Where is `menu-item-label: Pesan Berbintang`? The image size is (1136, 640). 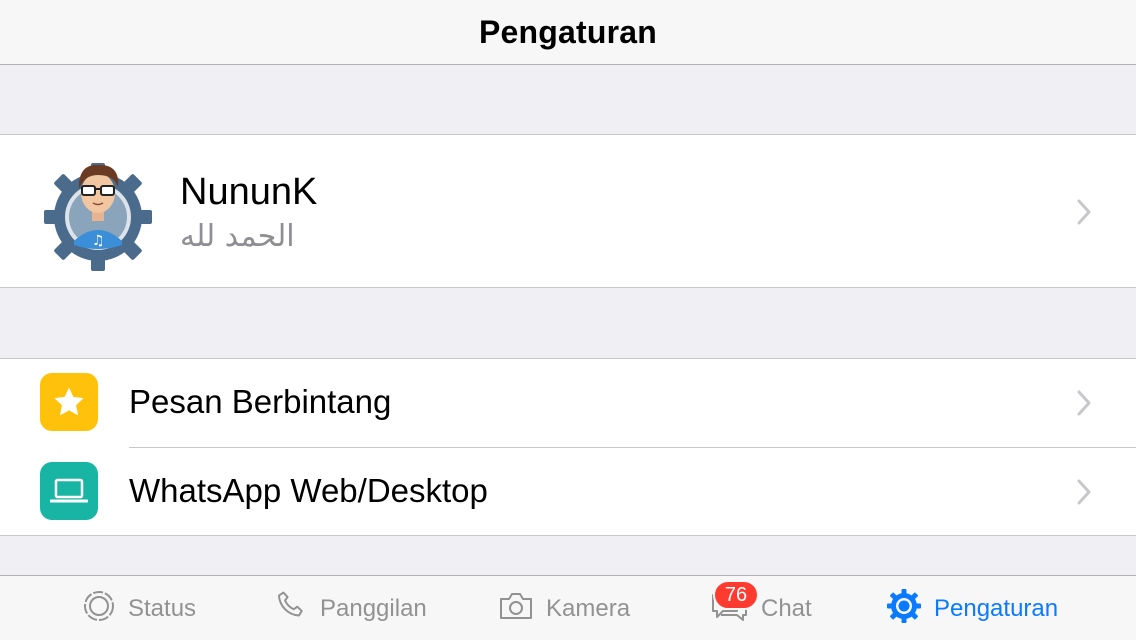 menu-item-label: Pesan Berbintang is located at coordinates (260, 401).